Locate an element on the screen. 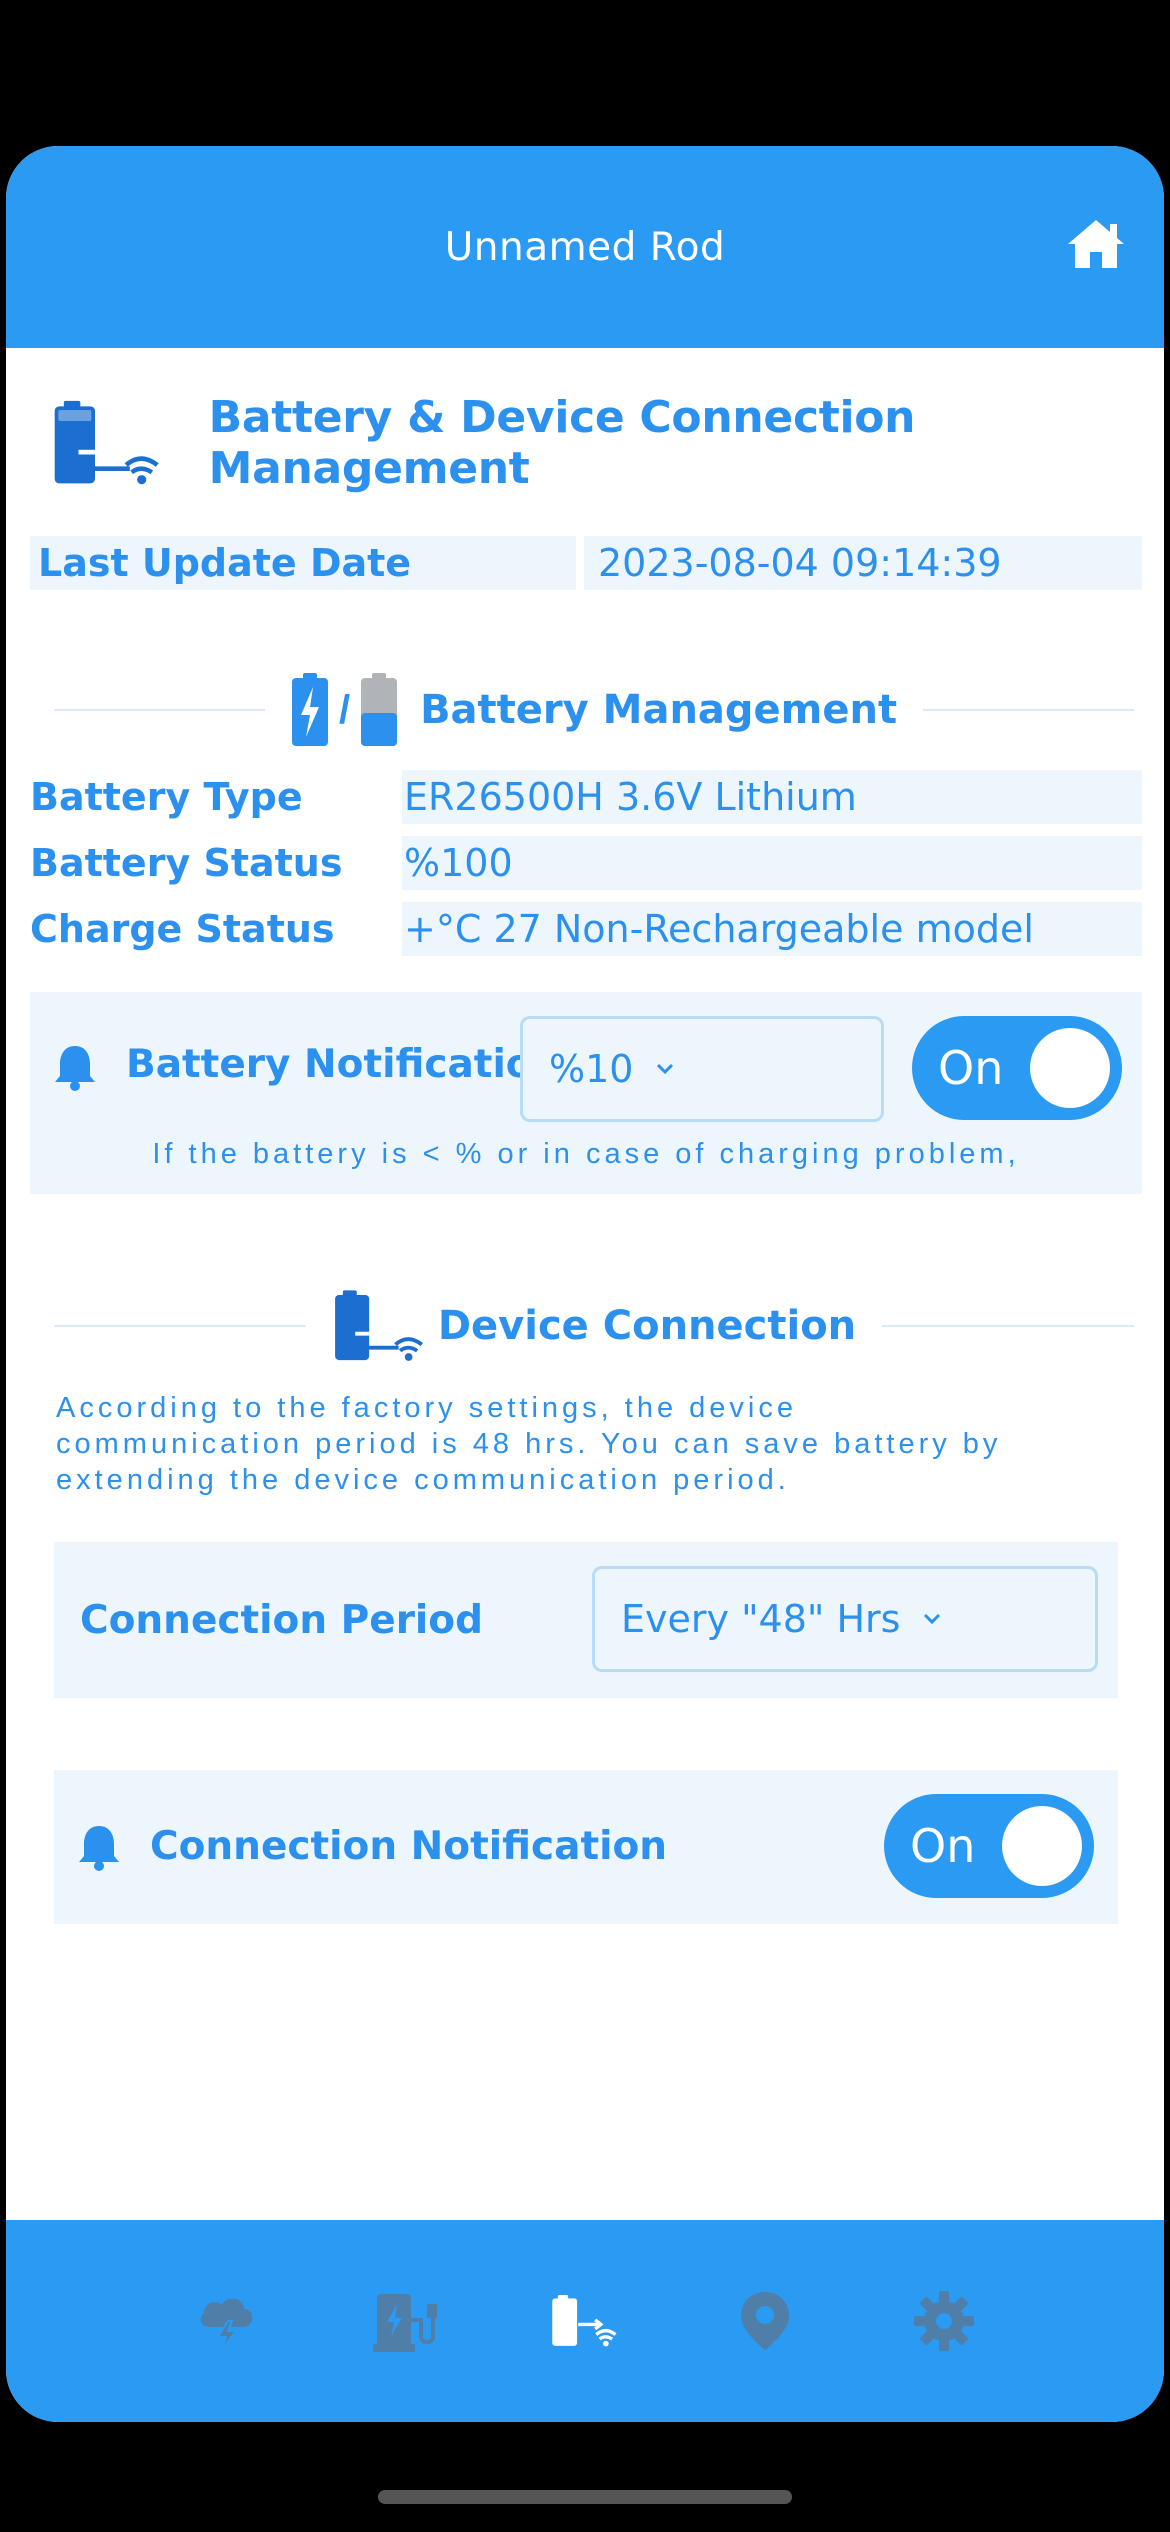 Image resolution: width=1170 pixels, height=2532 pixels. page-title: Battery & Device Connection Management is located at coordinates (562, 443).